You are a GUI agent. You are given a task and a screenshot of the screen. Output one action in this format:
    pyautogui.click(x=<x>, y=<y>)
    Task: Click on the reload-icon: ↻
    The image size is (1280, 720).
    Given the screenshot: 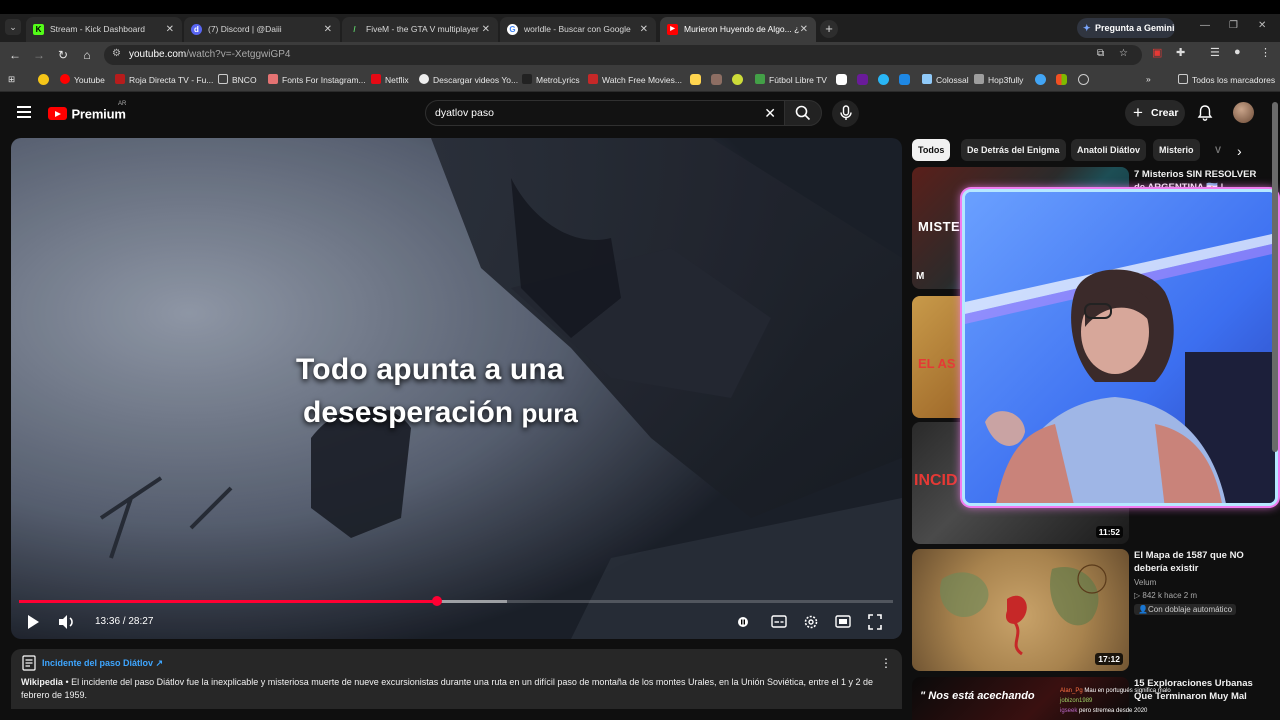 What is the action you would take?
    pyautogui.click(x=63, y=55)
    